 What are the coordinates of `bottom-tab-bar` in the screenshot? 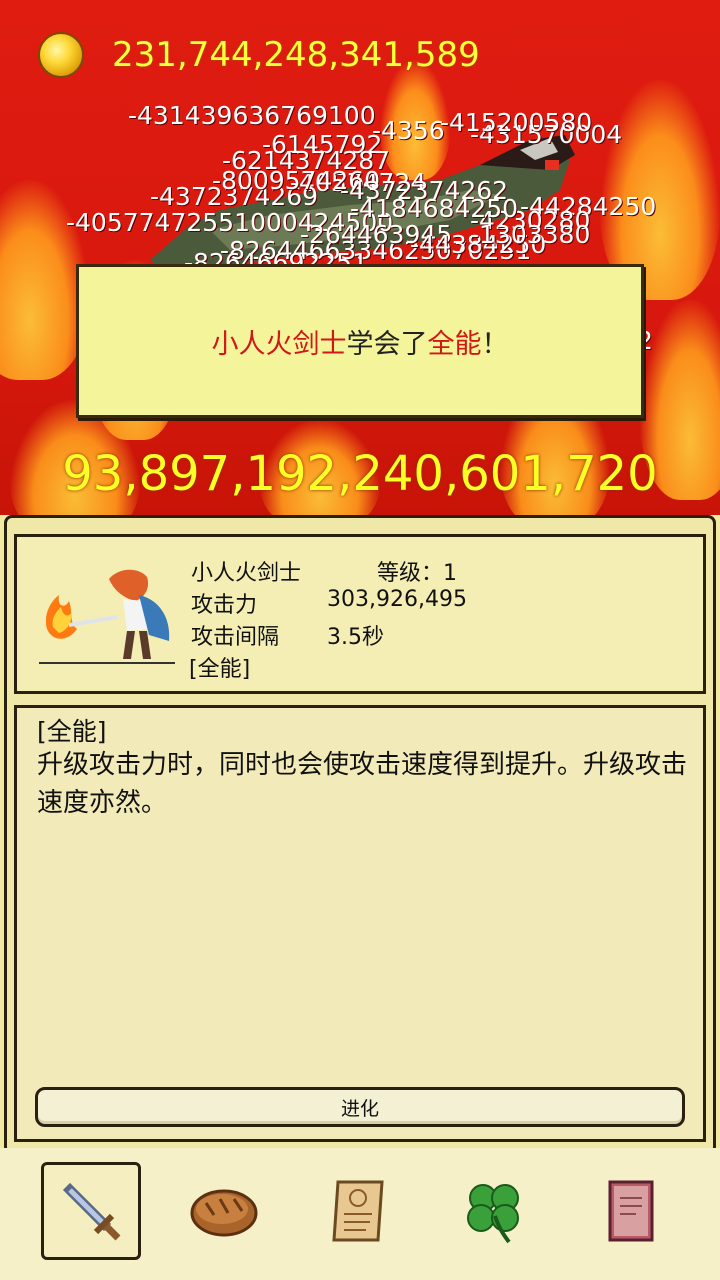 It's located at (360, 1214).